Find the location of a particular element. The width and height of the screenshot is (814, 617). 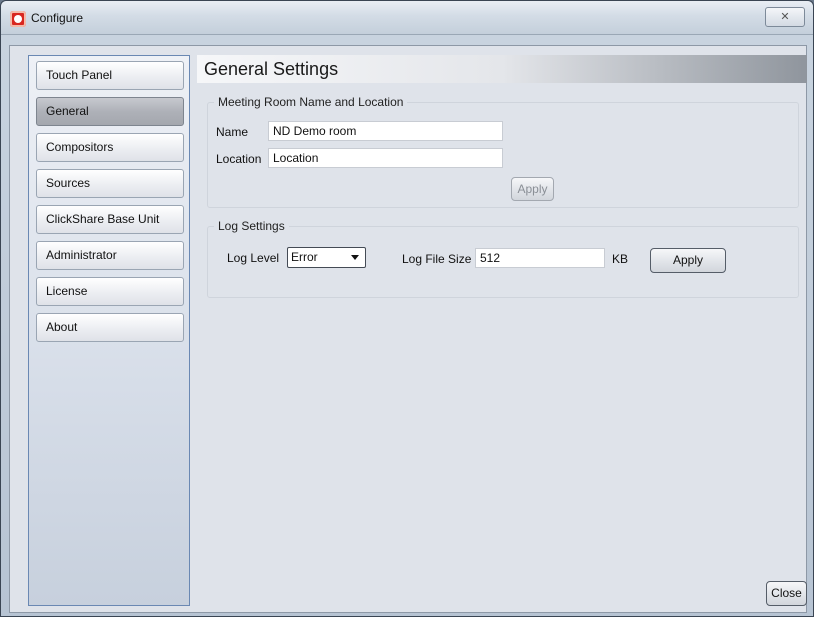

close-button: Close is located at coordinates (786, 593).